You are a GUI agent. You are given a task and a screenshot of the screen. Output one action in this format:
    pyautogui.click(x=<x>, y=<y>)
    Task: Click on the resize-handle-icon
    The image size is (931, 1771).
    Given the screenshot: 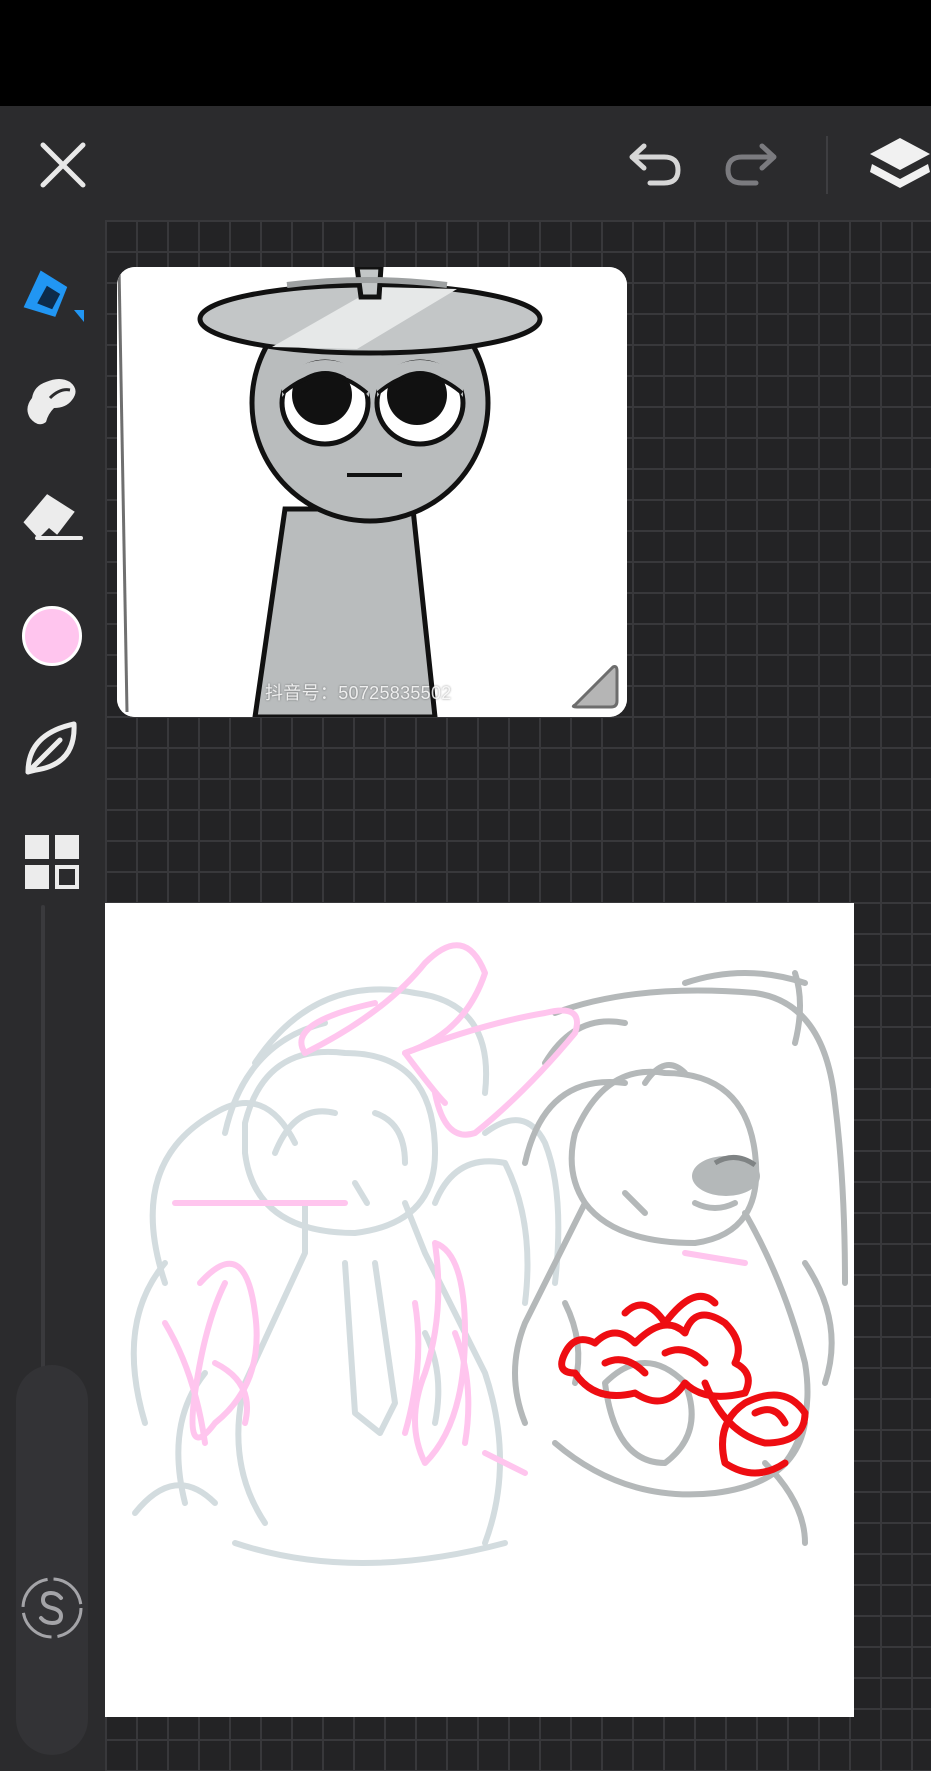 What is the action you would take?
    pyautogui.click(x=595, y=685)
    